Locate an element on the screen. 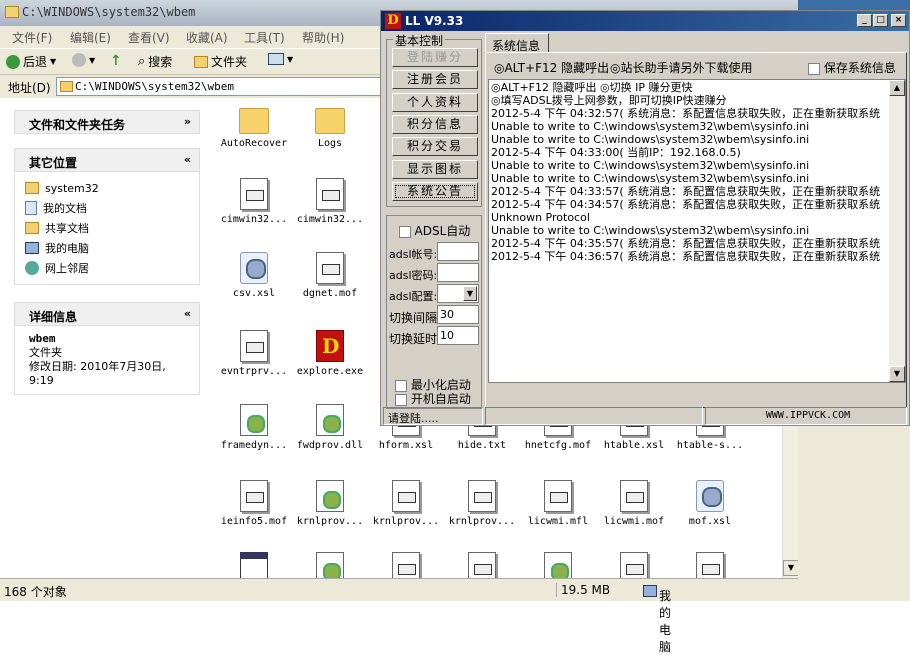 The width and height of the screenshot is (910, 655). file-item: licwmi.mof is located at coordinates (634, 503).